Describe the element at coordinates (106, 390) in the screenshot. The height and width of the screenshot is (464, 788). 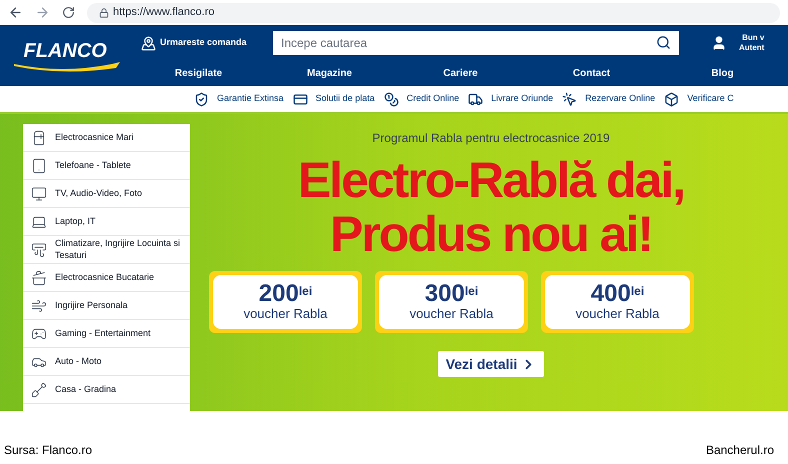
I see `category-item: Casa - Gradina` at that location.